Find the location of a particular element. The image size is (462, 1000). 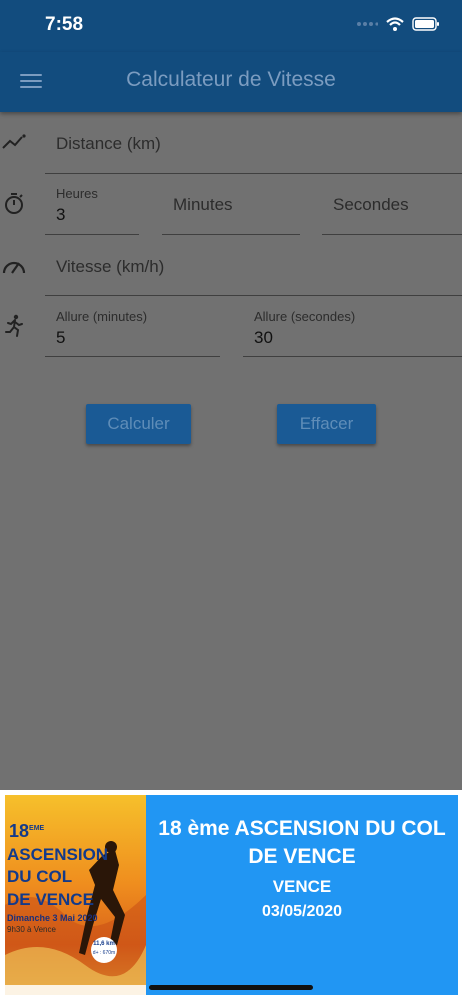

wifi-icon is located at coordinates (395, 24).